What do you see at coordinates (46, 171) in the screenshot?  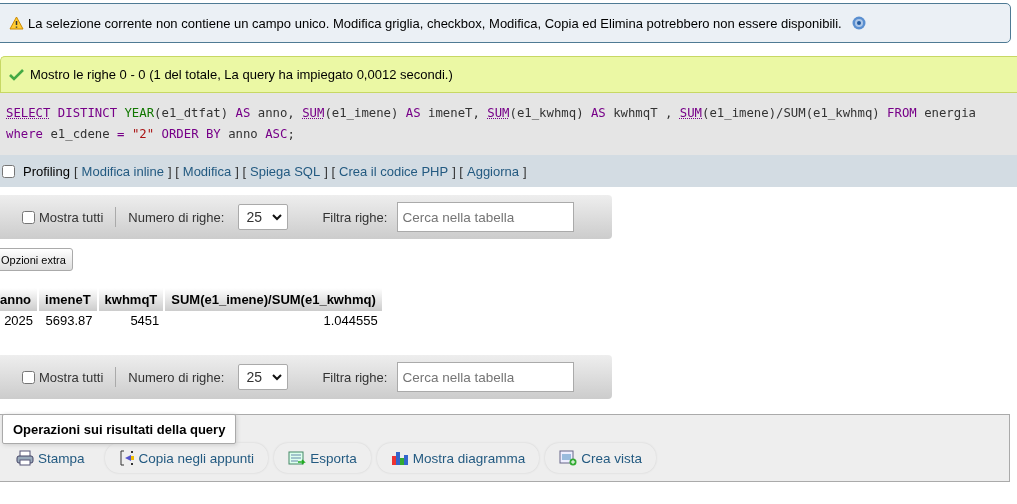 I see `profiling-label: Profiling` at bounding box center [46, 171].